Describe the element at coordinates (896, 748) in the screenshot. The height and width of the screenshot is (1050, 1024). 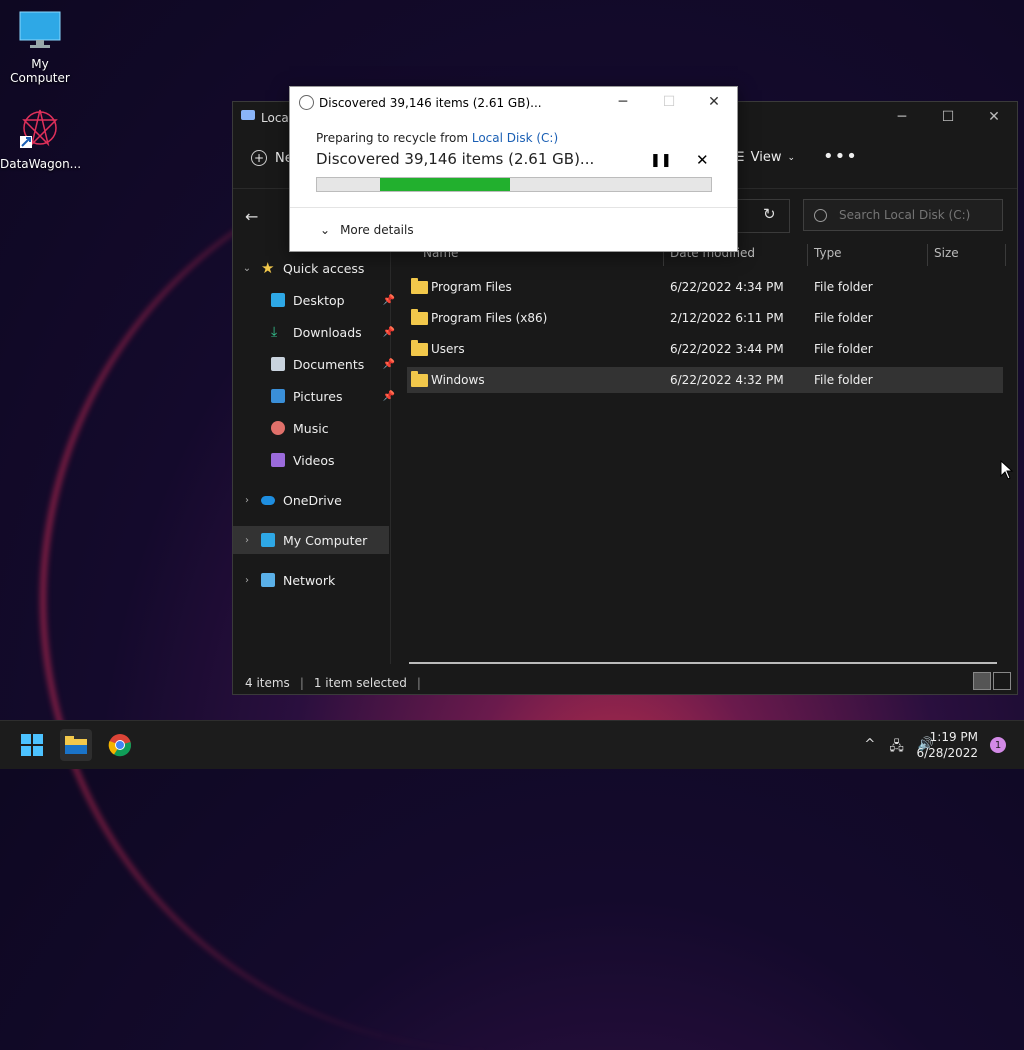
I see `network-monitor-icon: 🖧` at that location.